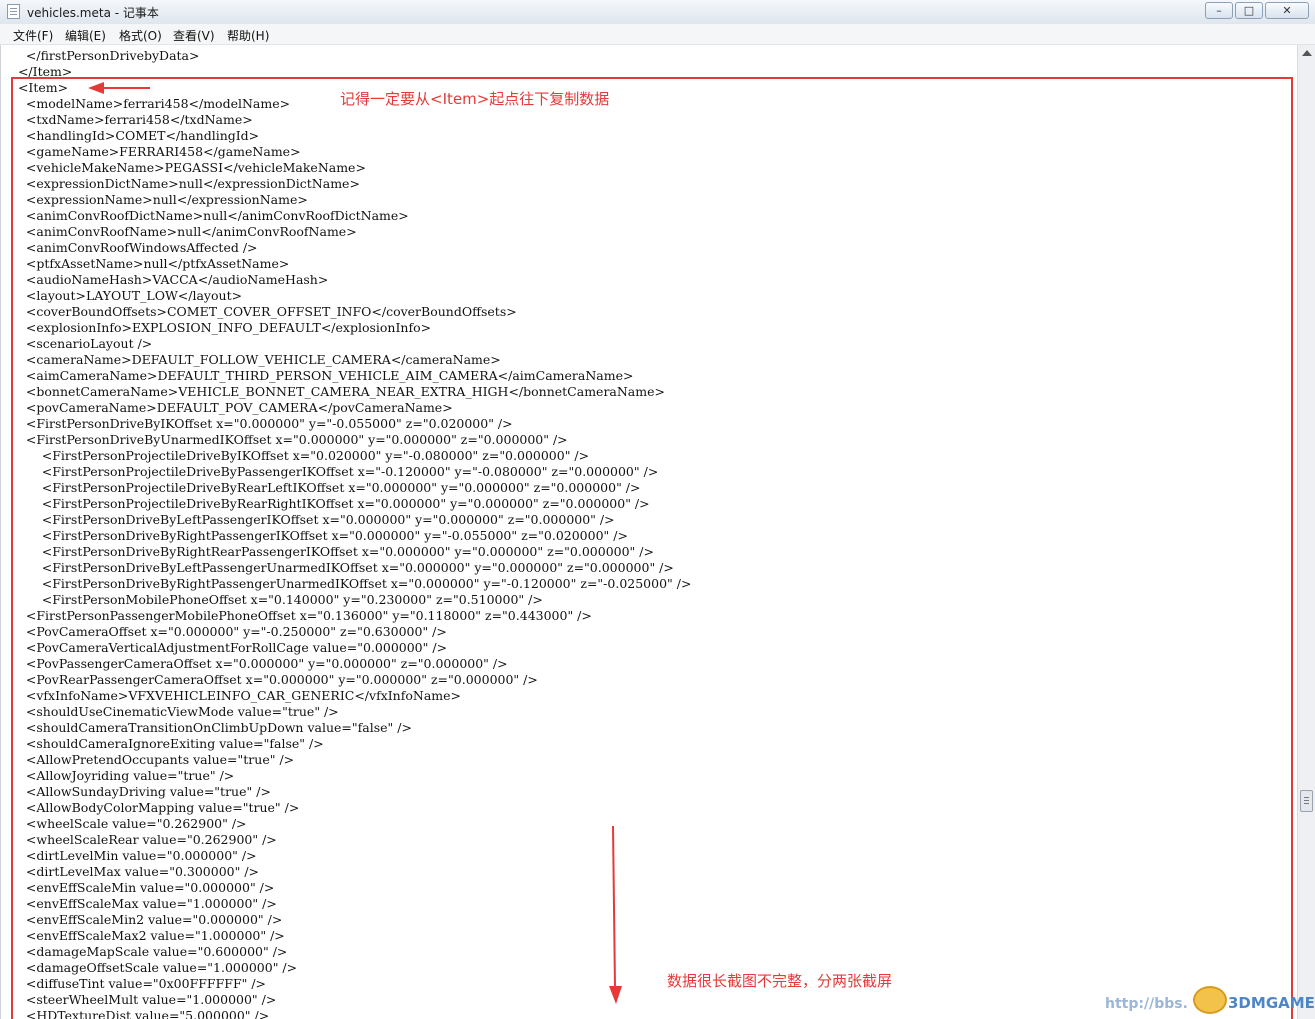  Describe the element at coordinates (1146, 1004) in the screenshot. I see `watermark-url: http://bbs.` at that location.